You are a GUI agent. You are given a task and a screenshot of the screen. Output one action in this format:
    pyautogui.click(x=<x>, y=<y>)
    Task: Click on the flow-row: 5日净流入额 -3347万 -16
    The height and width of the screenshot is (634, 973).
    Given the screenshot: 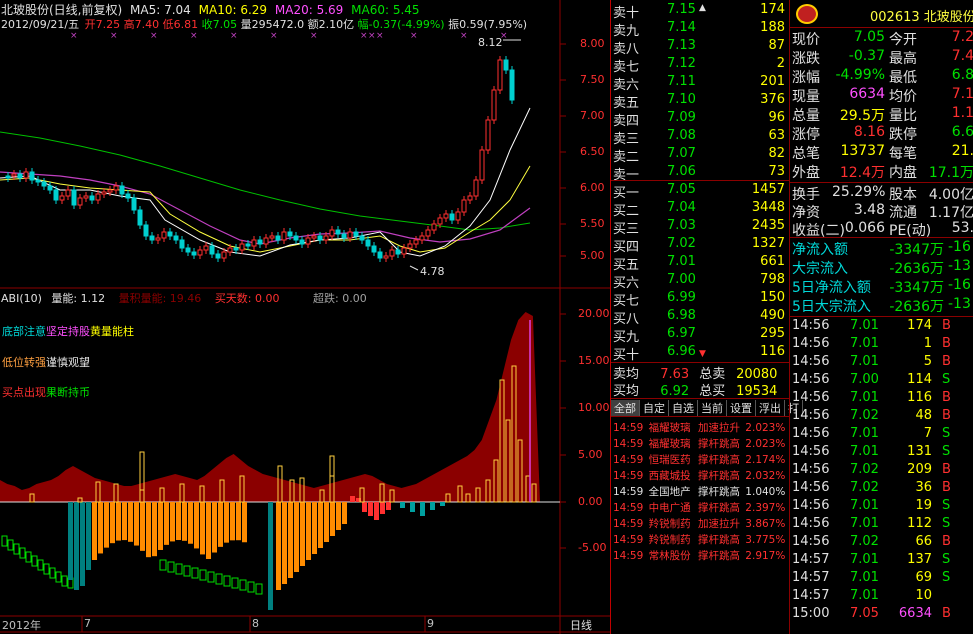 What is the action you would take?
    pyautogui.click(x=882, y=287)
    